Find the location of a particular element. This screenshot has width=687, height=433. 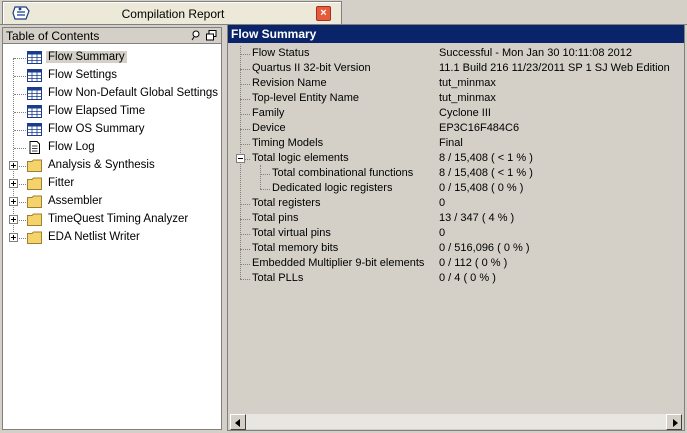

summary-row: Total registers 0 is located at coordinates (456, 203).